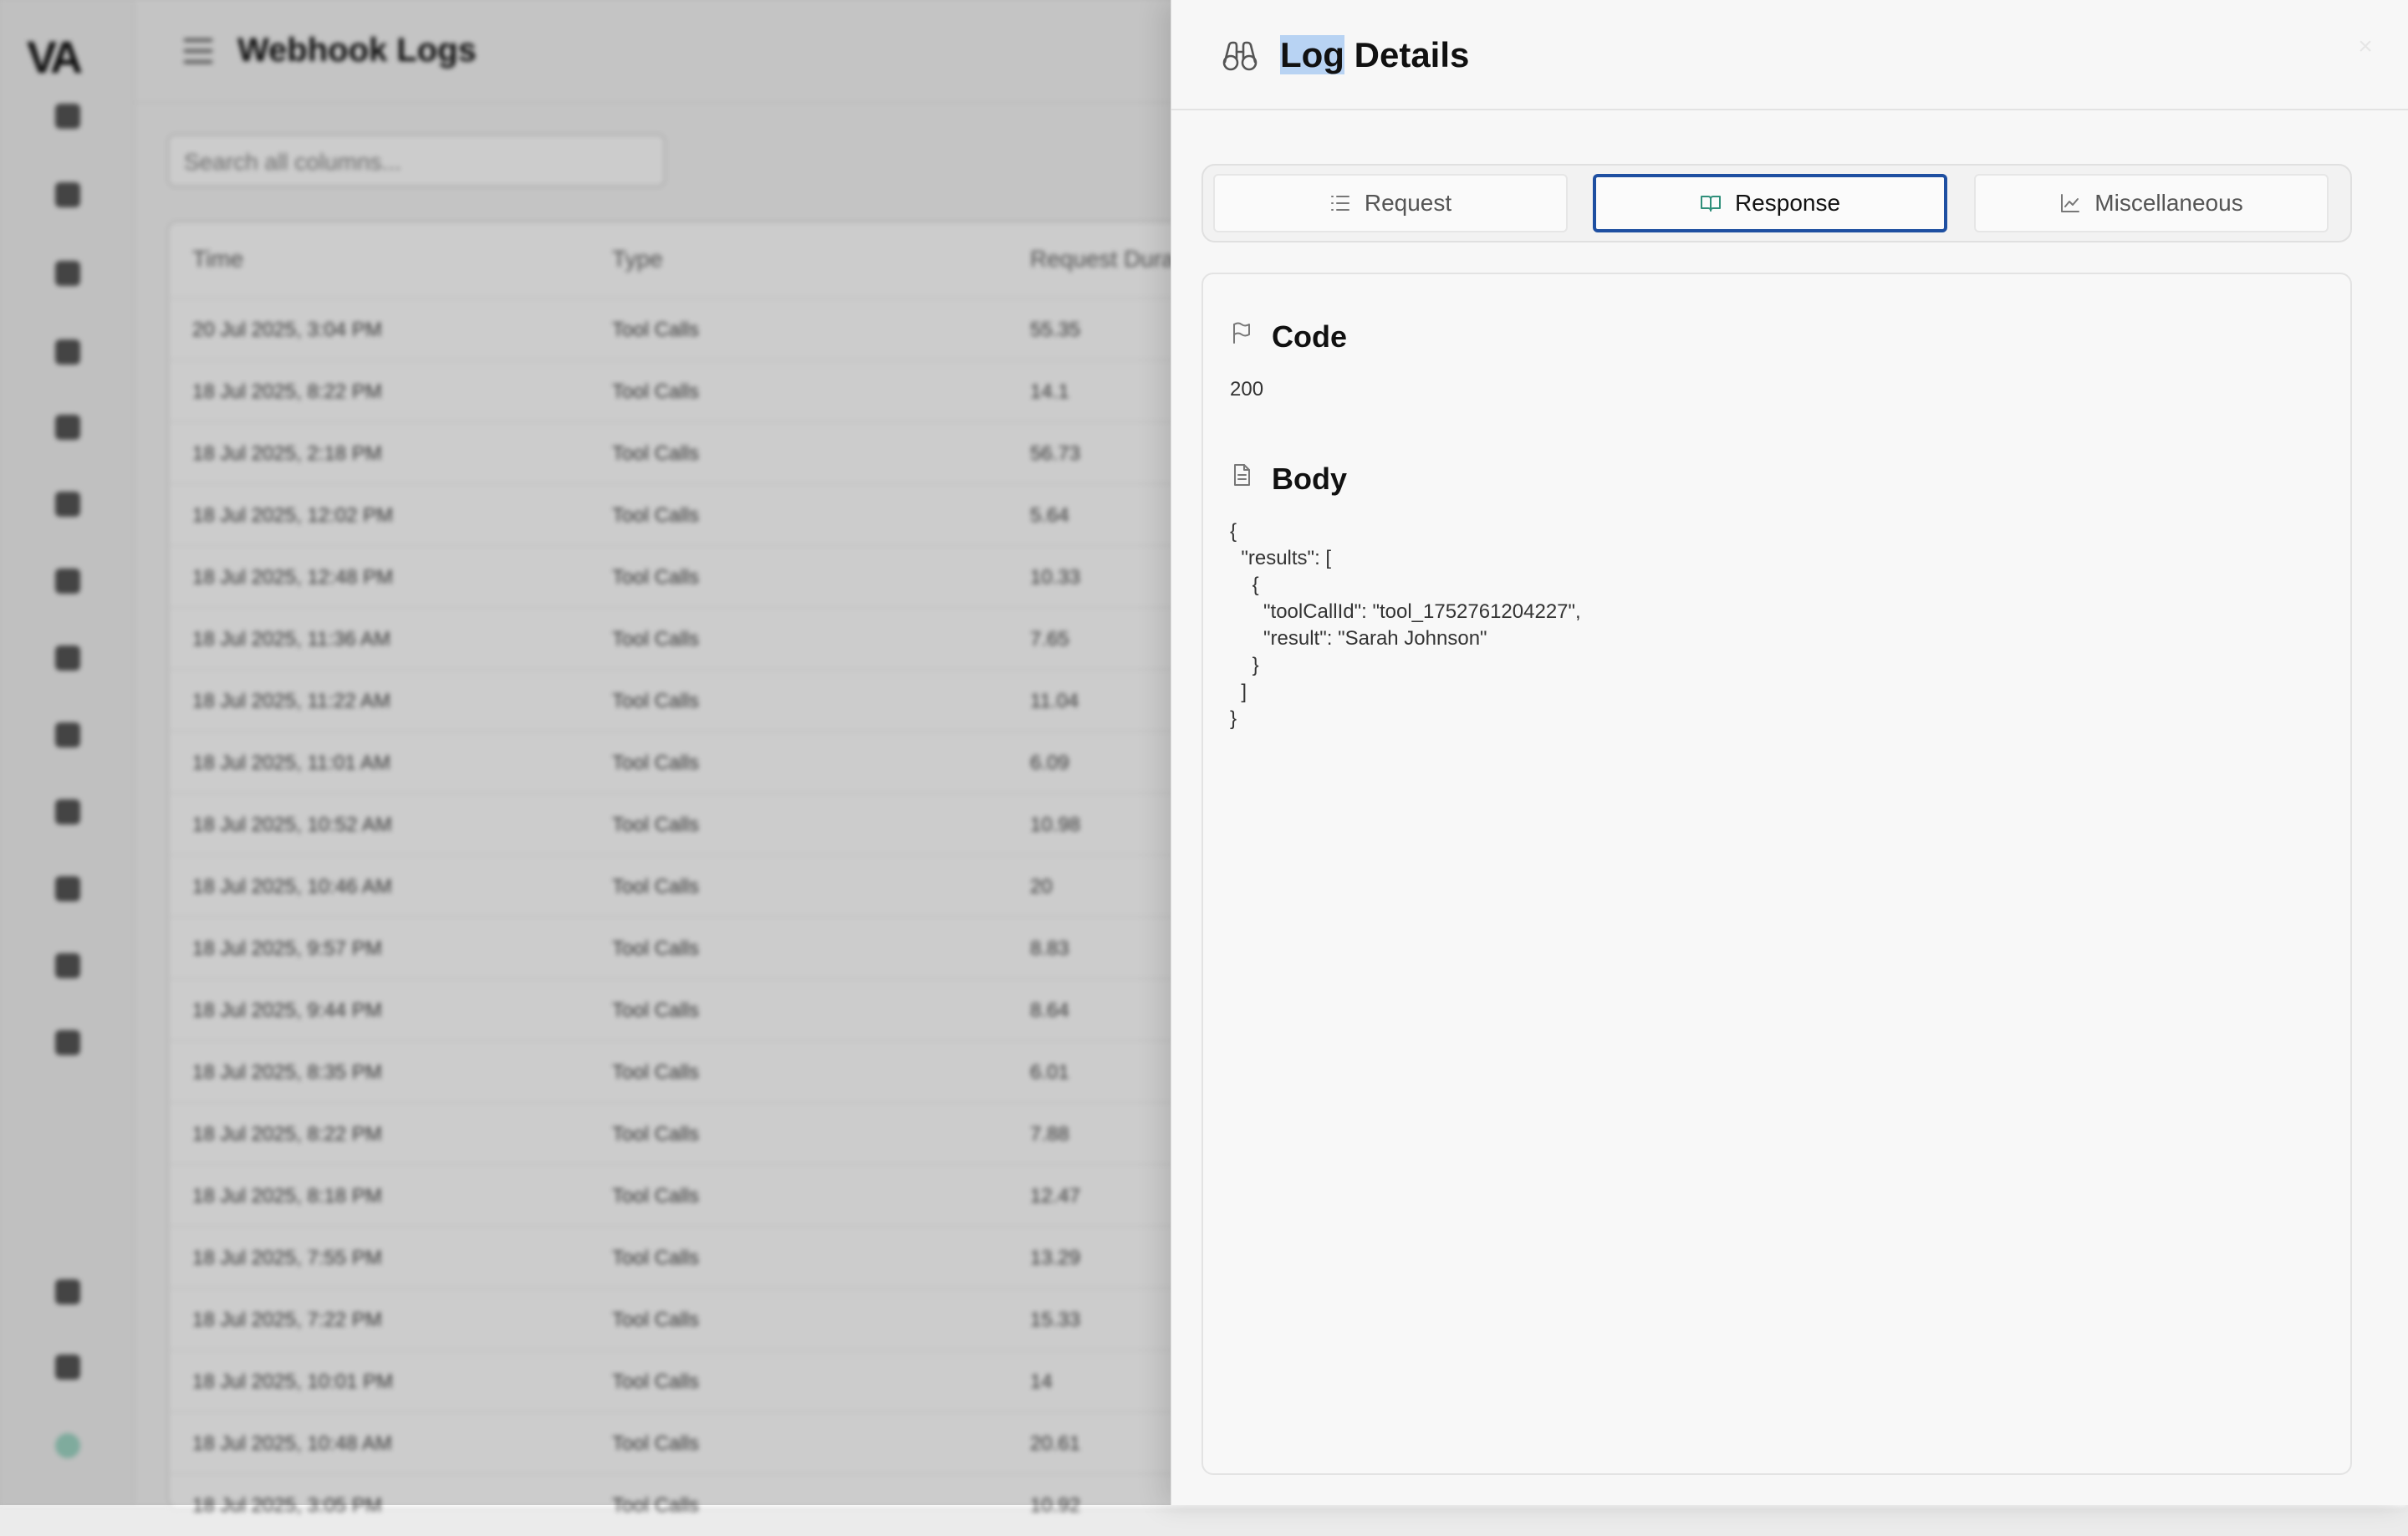  Describe the element at coordinates (1787, 203) in the screenshot. I see `tab-response-label: Response` at that location.